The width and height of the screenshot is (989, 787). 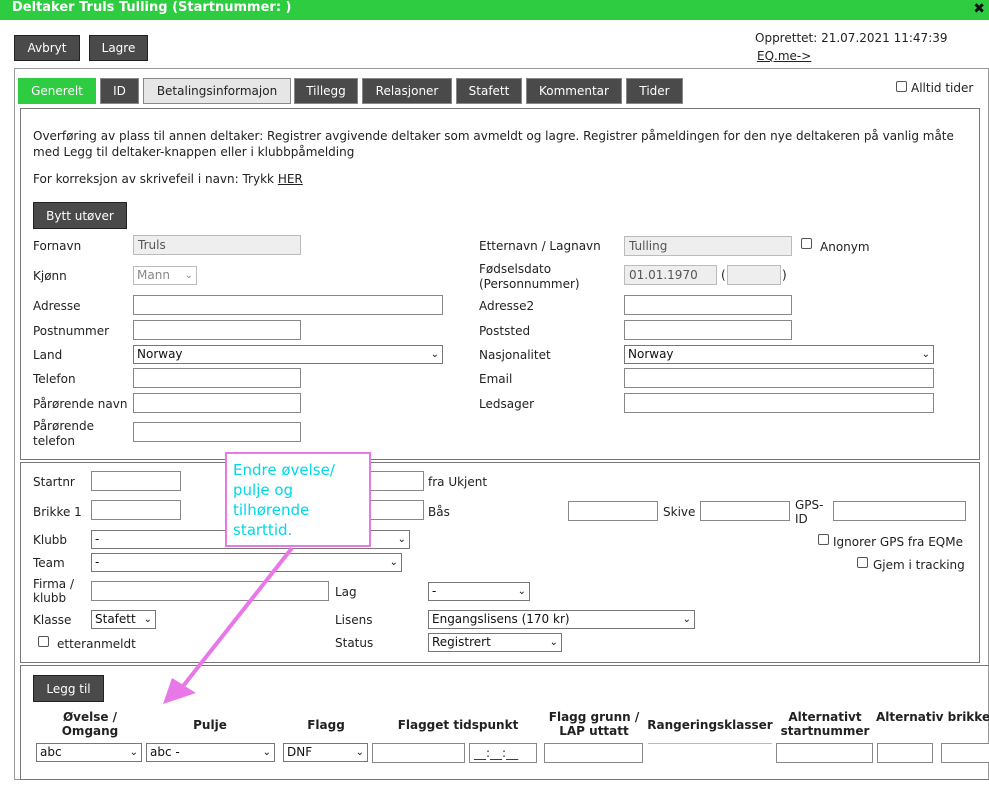 I want to click on annotation-arrow-shaft, so click(x=236, y=619).